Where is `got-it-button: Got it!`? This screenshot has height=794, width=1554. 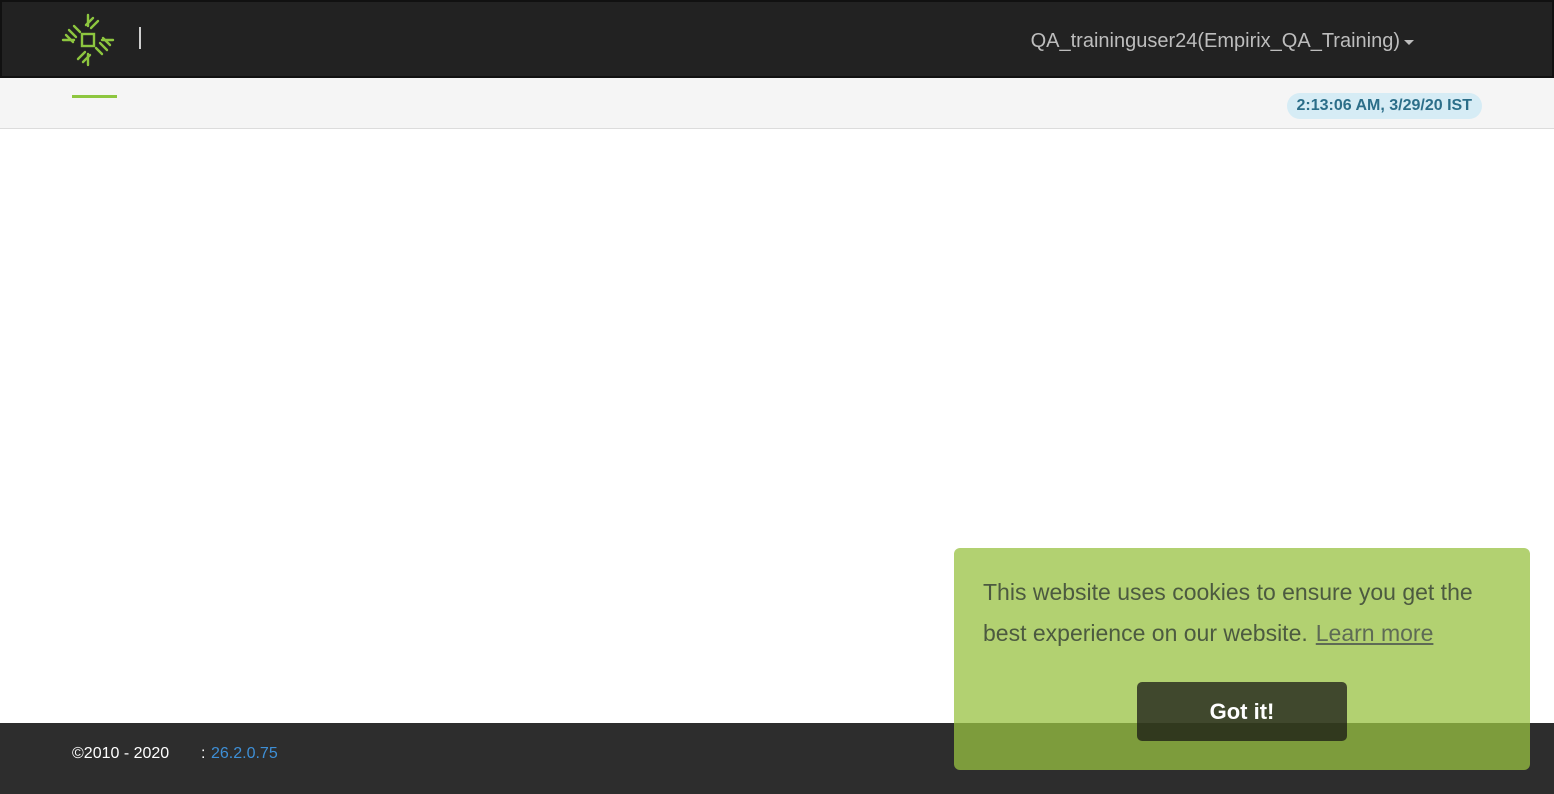 got-it-button: Got it! is located at coordinates (1242, 711).